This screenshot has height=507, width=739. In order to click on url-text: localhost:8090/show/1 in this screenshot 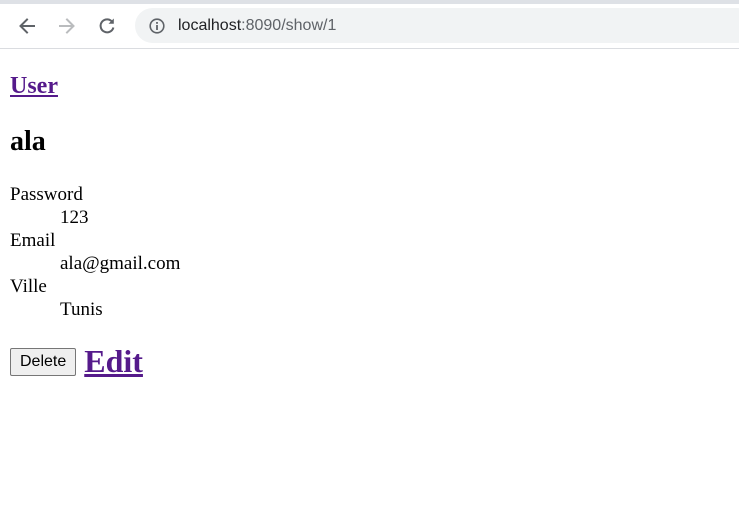, I will do `click(257, 26)`.